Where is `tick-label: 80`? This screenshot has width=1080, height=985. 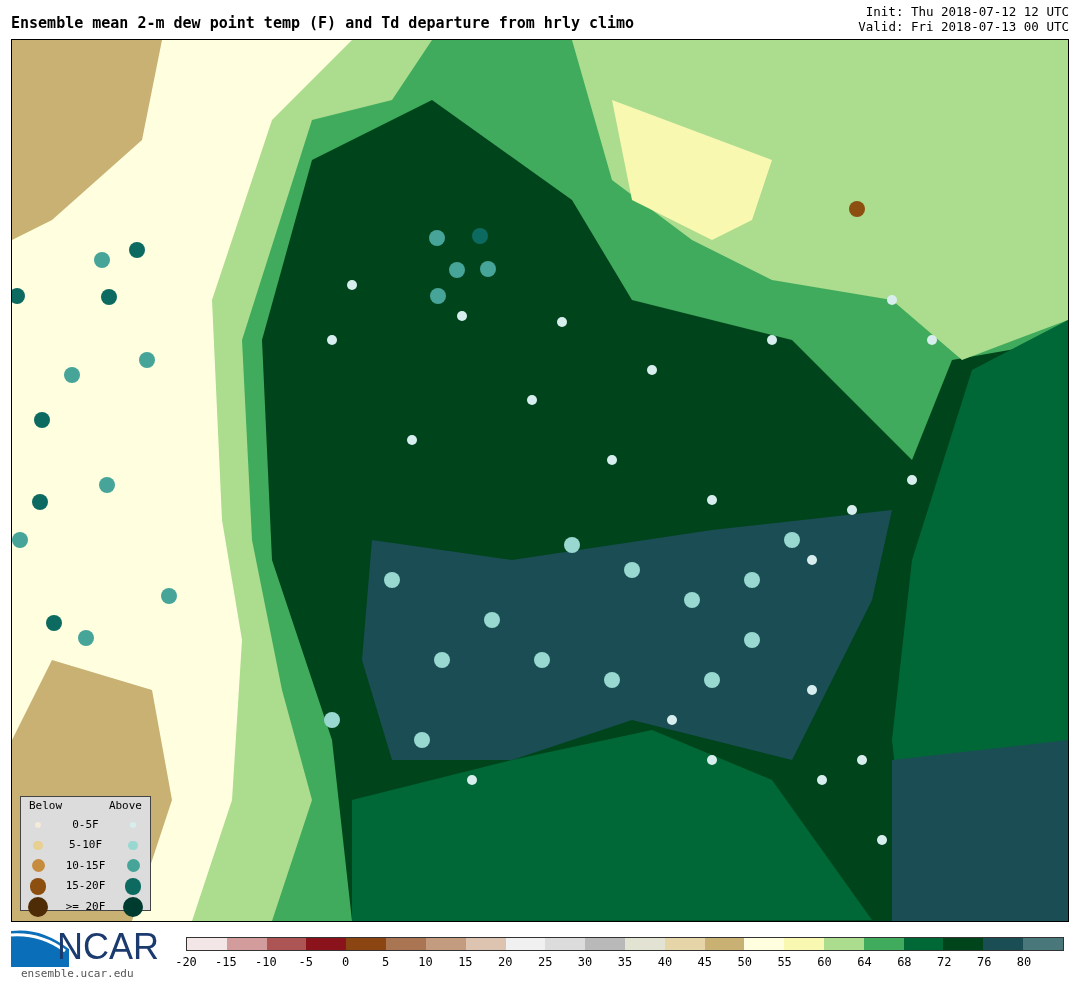
tick-label: 80 is located at coordinates (1024, 962).